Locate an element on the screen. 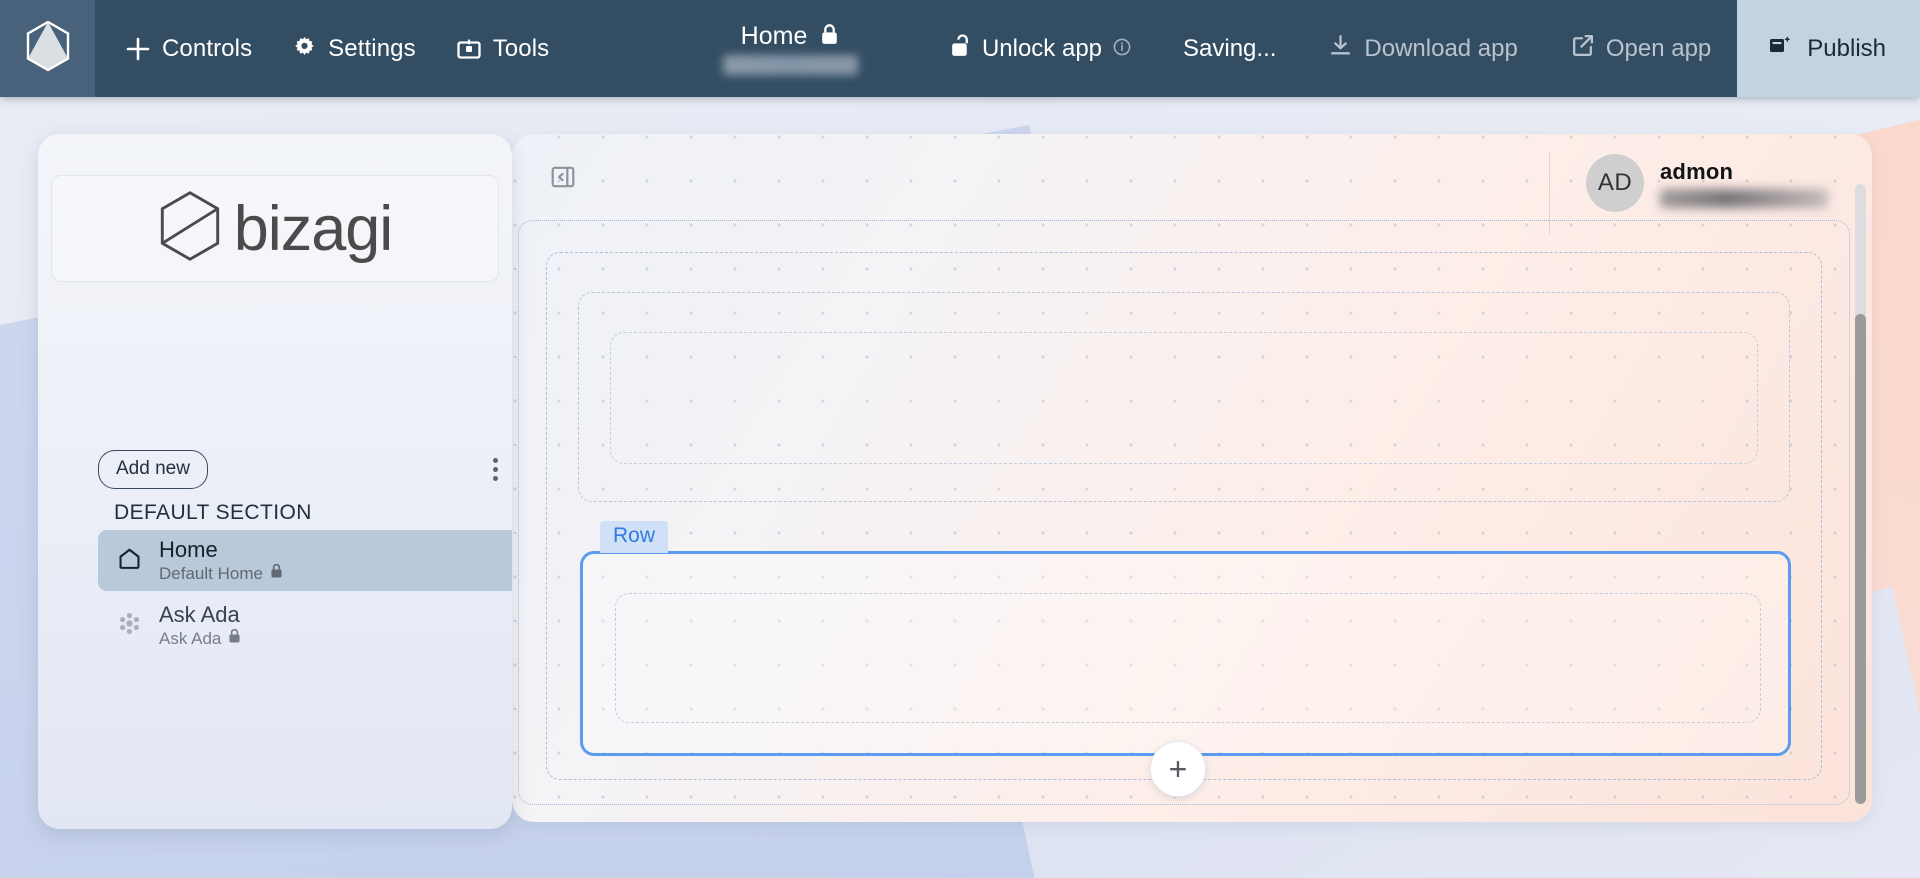 The height and width of the screenshot is (878, 1920). sidebar-item-ask-ada-title: Ask Ada is located at coordinates (199, 614).